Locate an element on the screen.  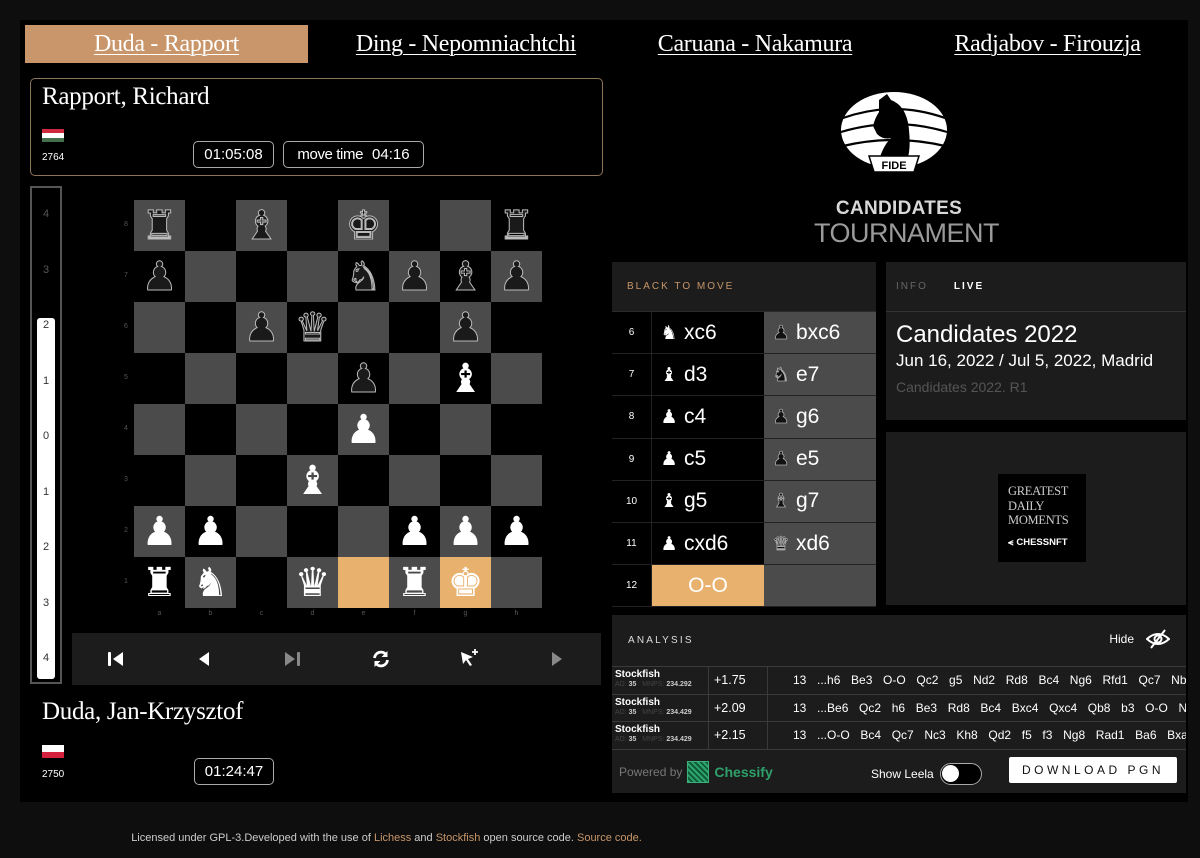
square-b2: ♟ is located at coordinates (210, 531).